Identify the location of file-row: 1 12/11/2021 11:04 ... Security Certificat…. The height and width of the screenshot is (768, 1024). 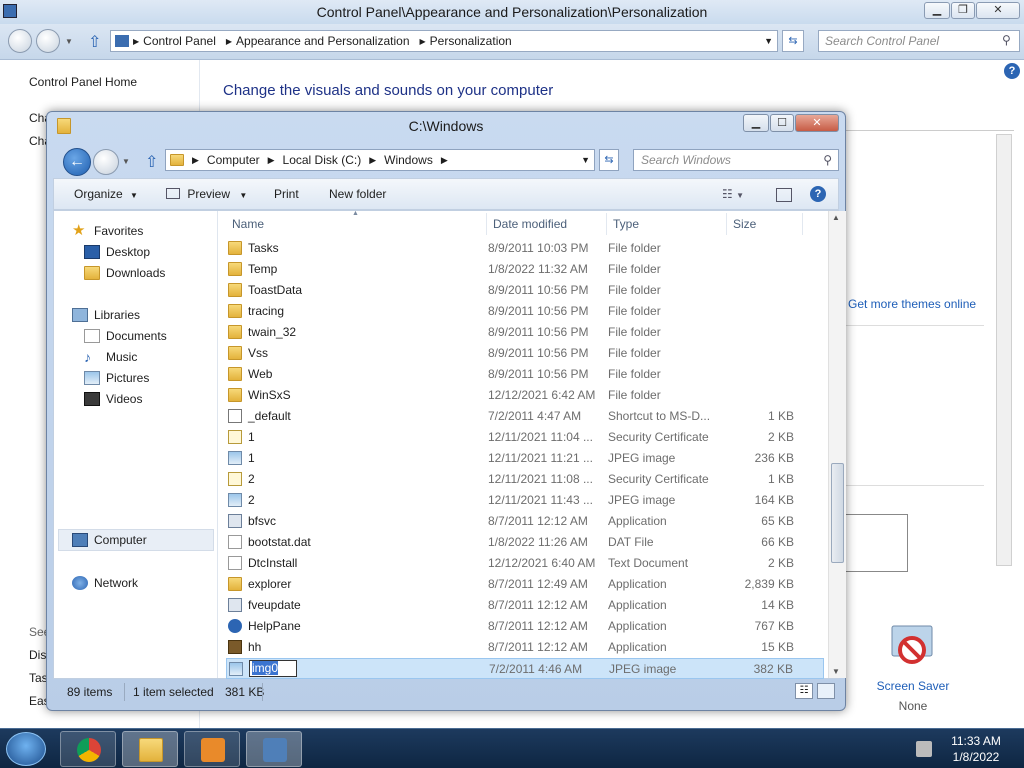
(525, 437).